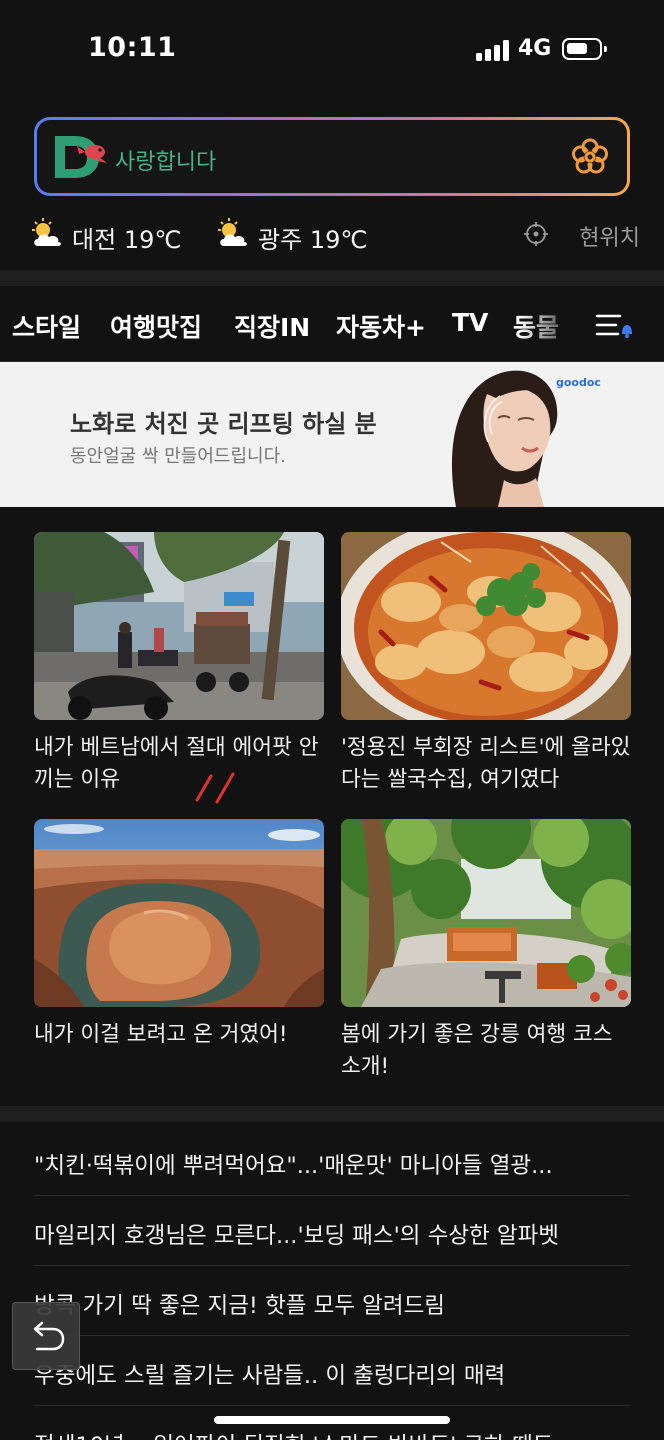 The width and height of the screenshot is (664, 1440). I want to click on ad-title: 노화로 처진 곳 리프팅 하실 분, so click(223, 424).